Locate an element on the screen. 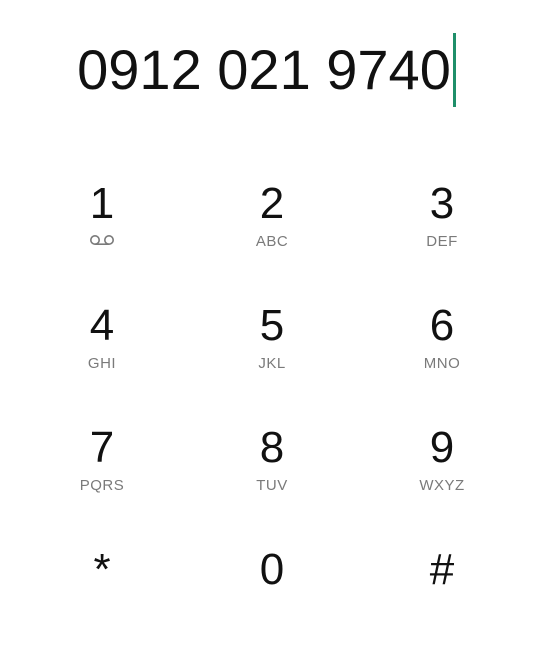 The height and width of the screenshot is (658, 533). key-star: * is located at coordinates (102, 597).